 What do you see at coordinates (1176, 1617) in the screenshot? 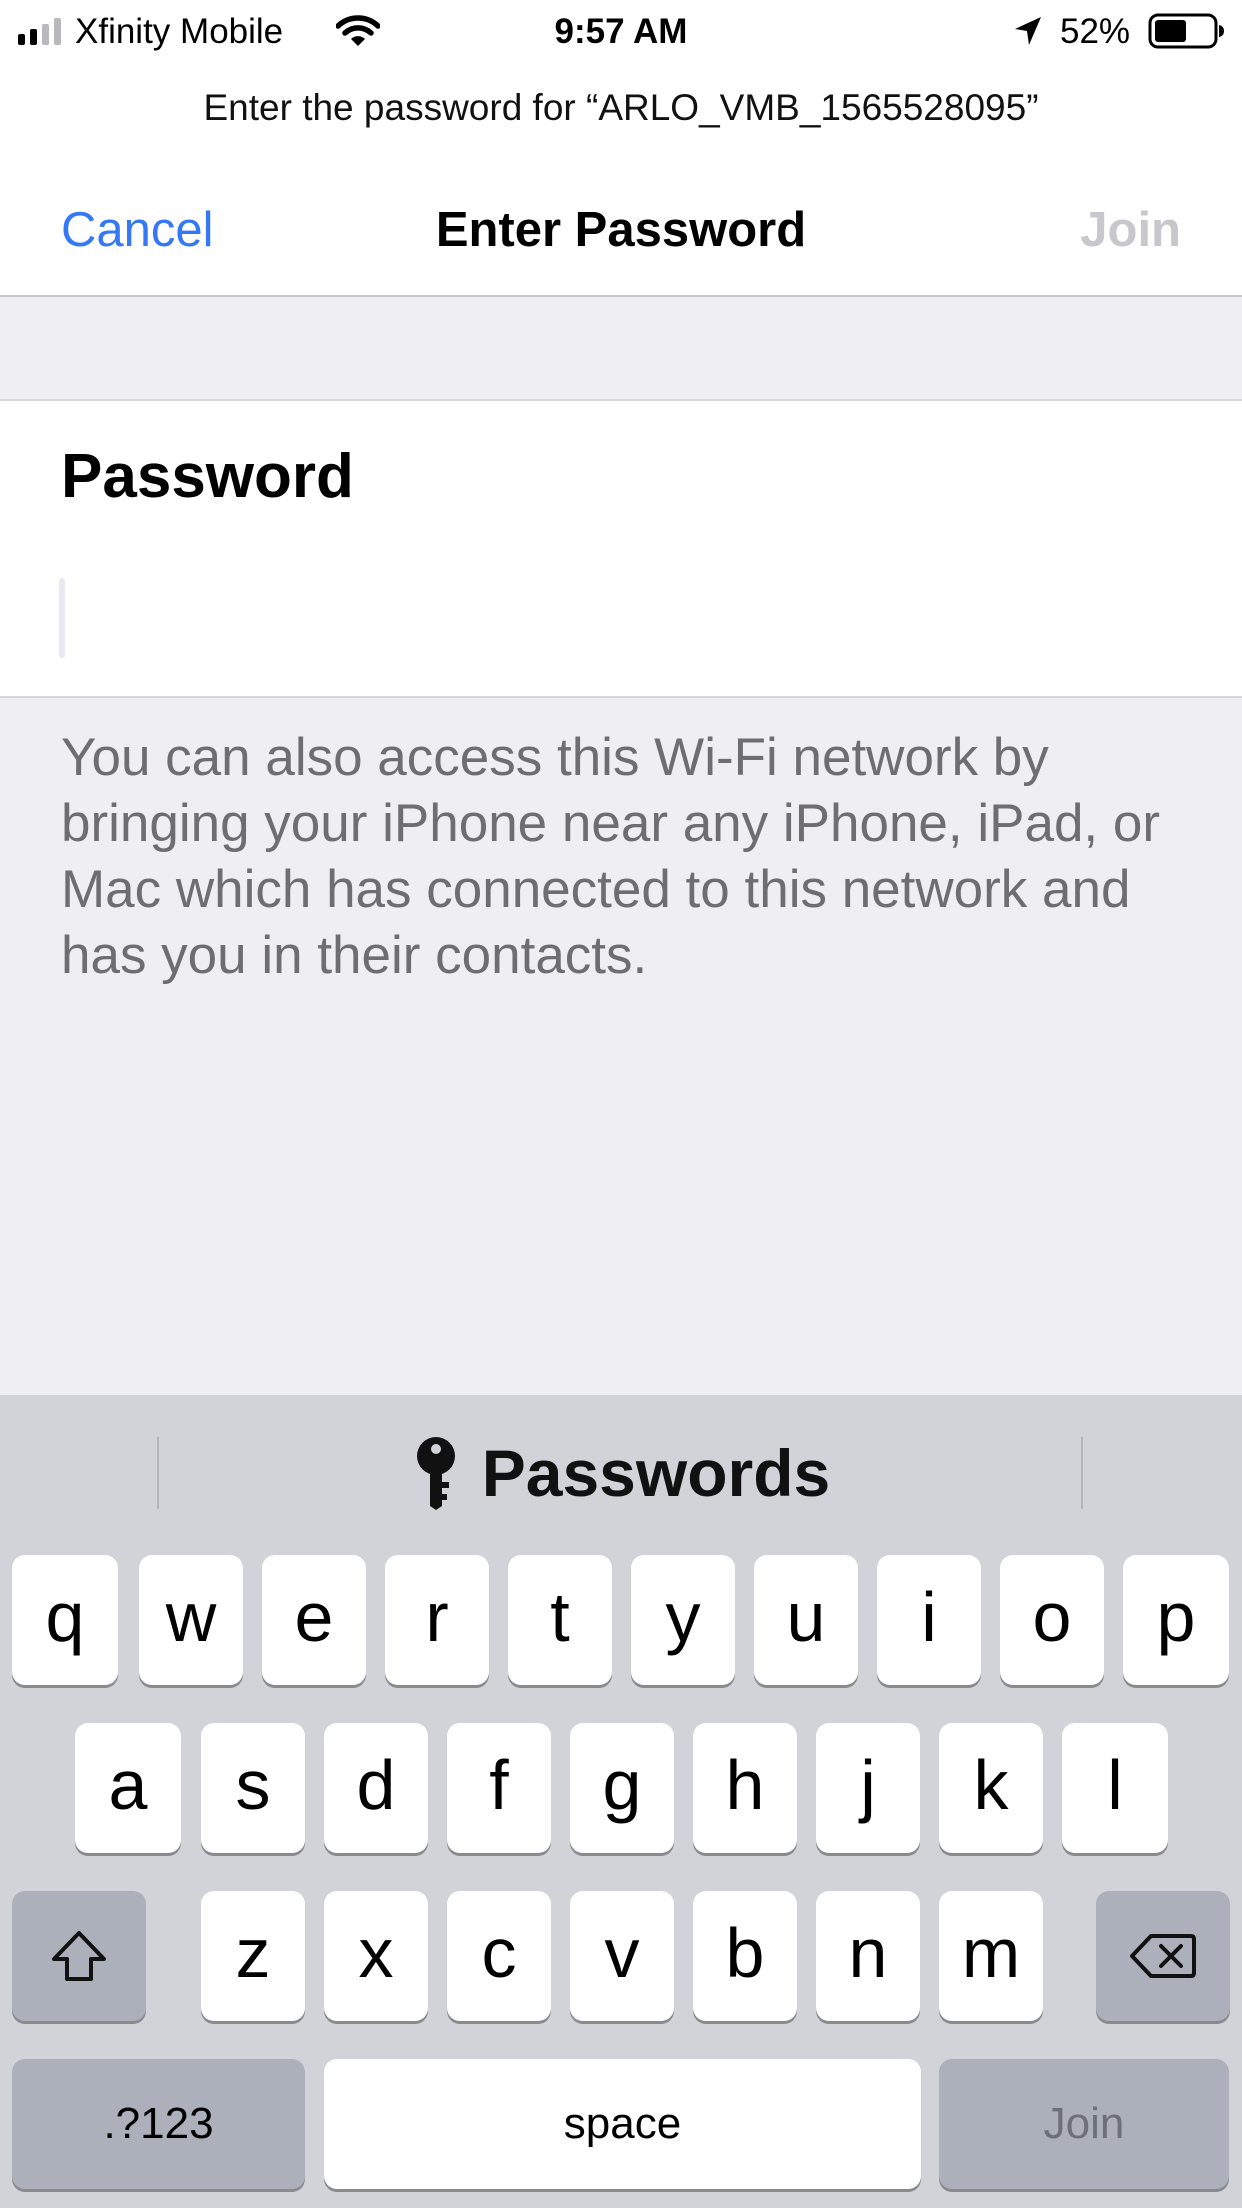
I see `key-label: p` at bounding box center [1176, 1617].